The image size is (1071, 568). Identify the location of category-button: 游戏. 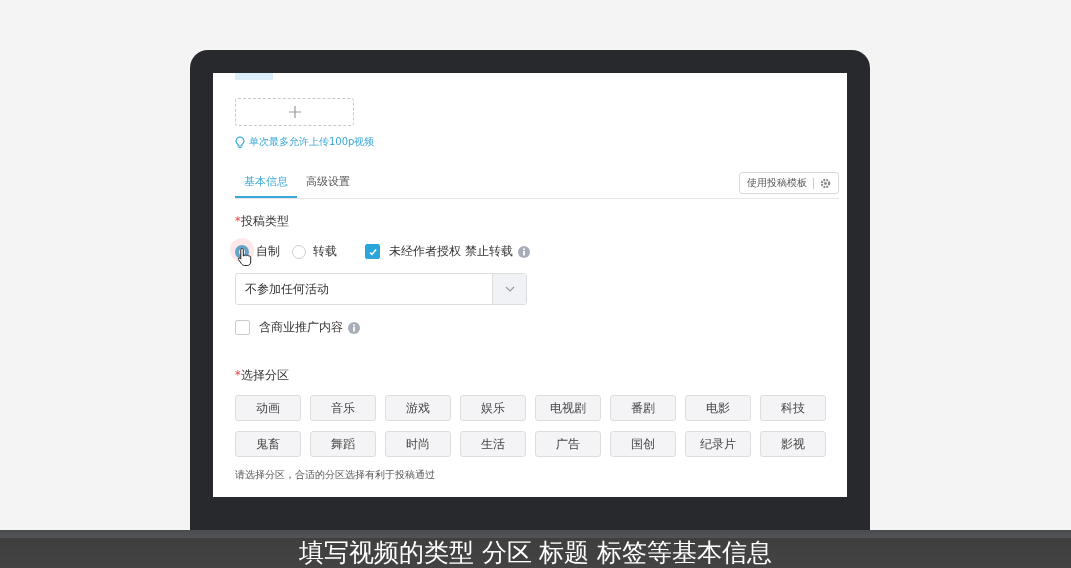
(418, 408).